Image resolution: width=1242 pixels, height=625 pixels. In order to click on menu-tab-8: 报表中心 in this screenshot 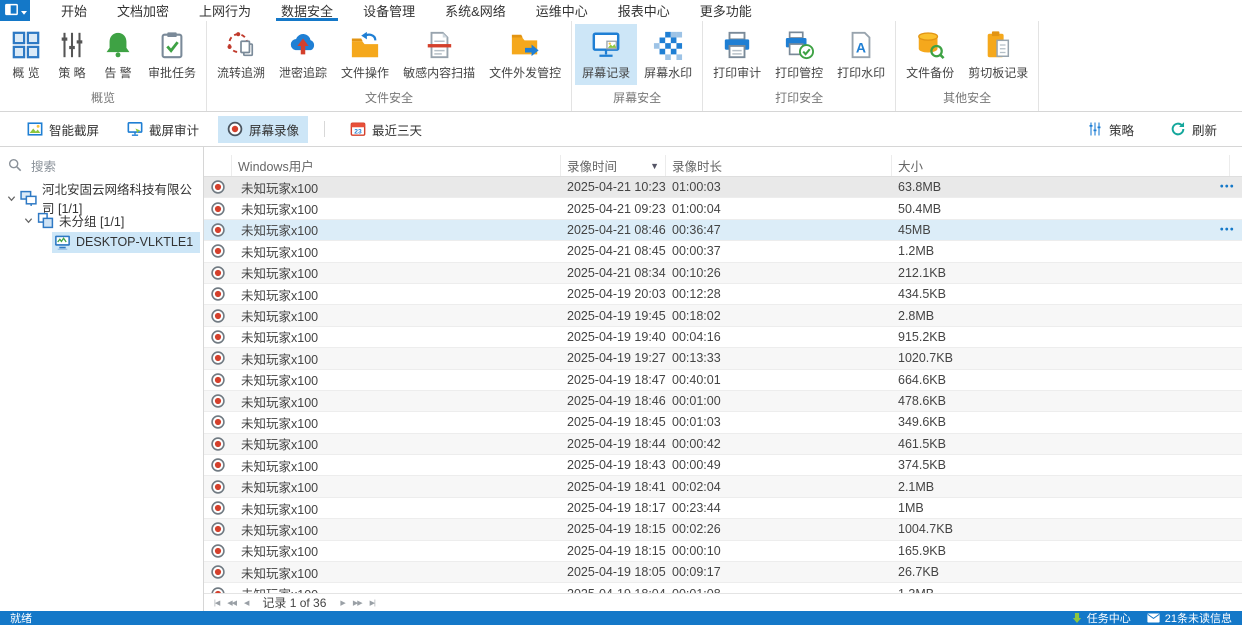, I will do `click(644, 10)`.